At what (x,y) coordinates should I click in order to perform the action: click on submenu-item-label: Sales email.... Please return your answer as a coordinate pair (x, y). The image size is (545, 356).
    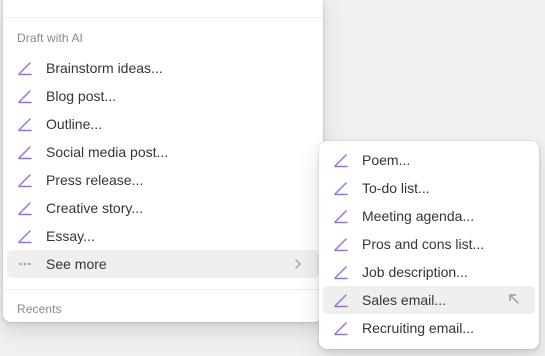
    Looking at the image, I should click on (404, 300).